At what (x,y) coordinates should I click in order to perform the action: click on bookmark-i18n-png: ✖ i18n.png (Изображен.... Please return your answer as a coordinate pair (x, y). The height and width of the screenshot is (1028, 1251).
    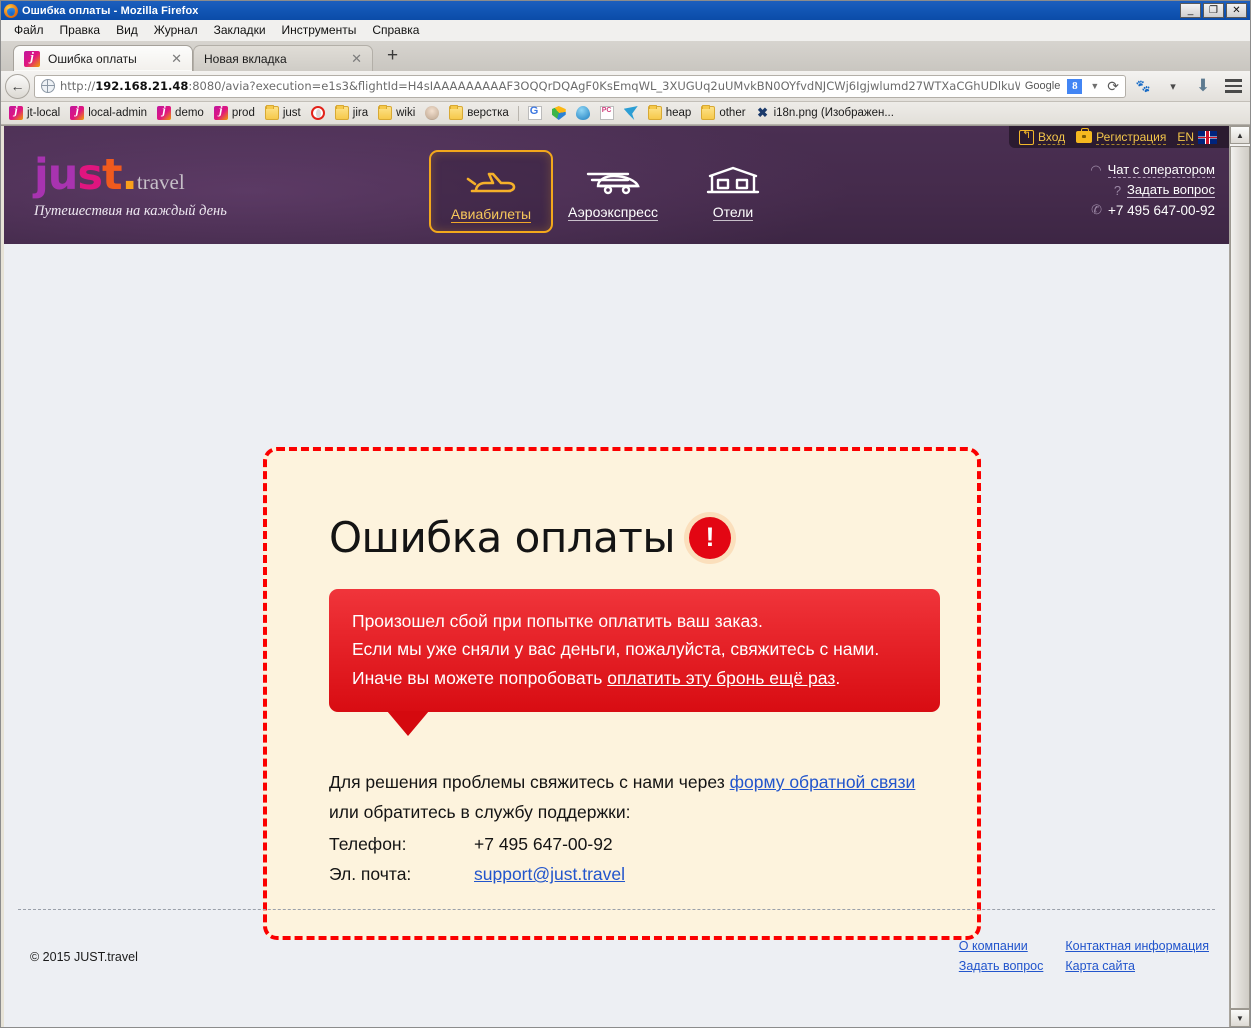
    Looking at the image, I should click on (825, 113).